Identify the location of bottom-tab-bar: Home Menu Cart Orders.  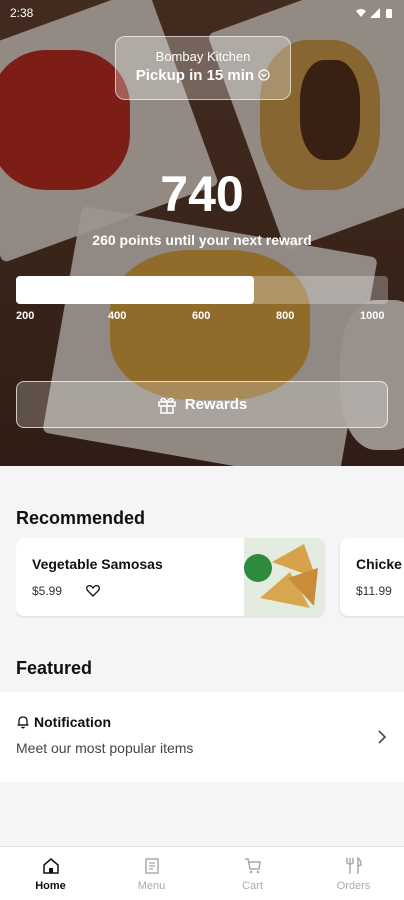
(202, 873).